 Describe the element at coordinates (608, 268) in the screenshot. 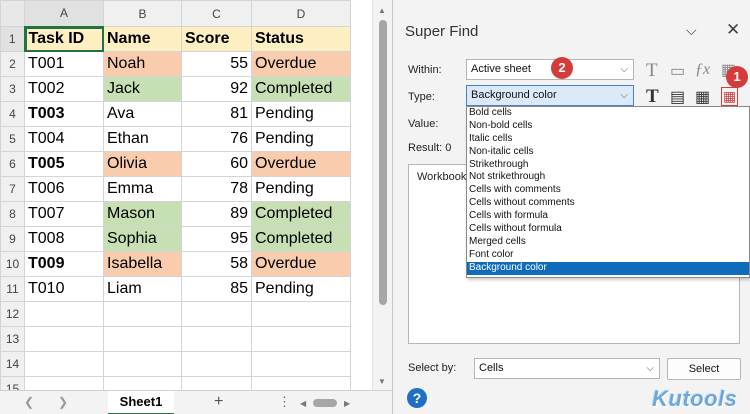

I see `dropdown-option: Background color` at that location.